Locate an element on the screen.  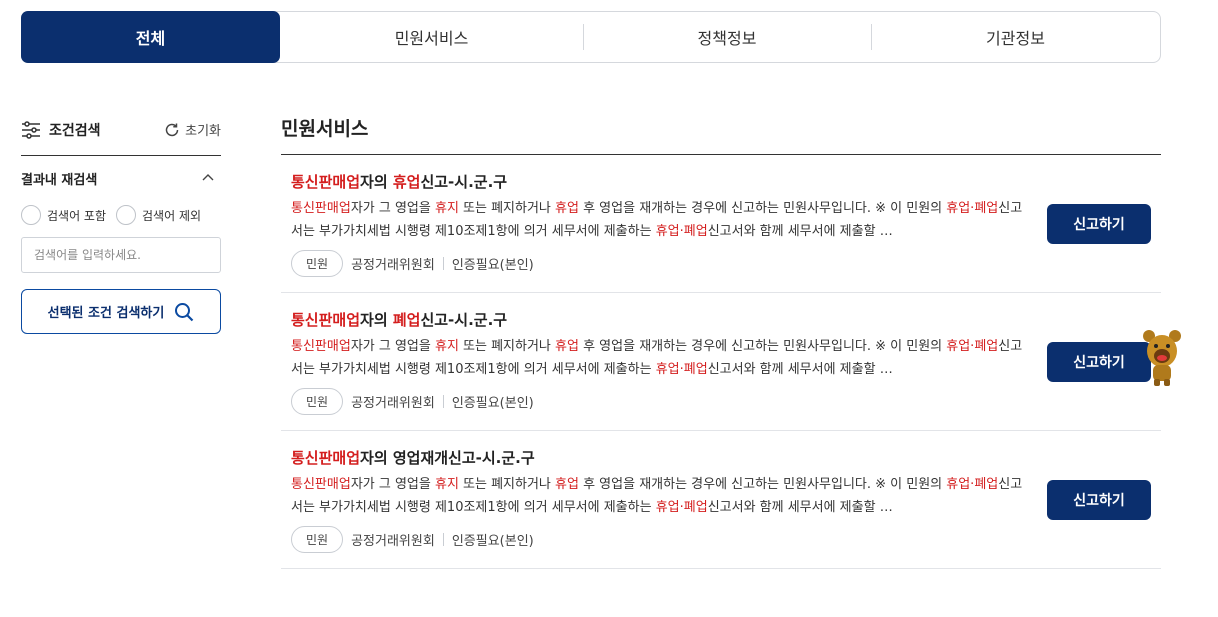
search-mode-radios: 검색어 포함 검색어 제외 is located at coordinates (121, 215).